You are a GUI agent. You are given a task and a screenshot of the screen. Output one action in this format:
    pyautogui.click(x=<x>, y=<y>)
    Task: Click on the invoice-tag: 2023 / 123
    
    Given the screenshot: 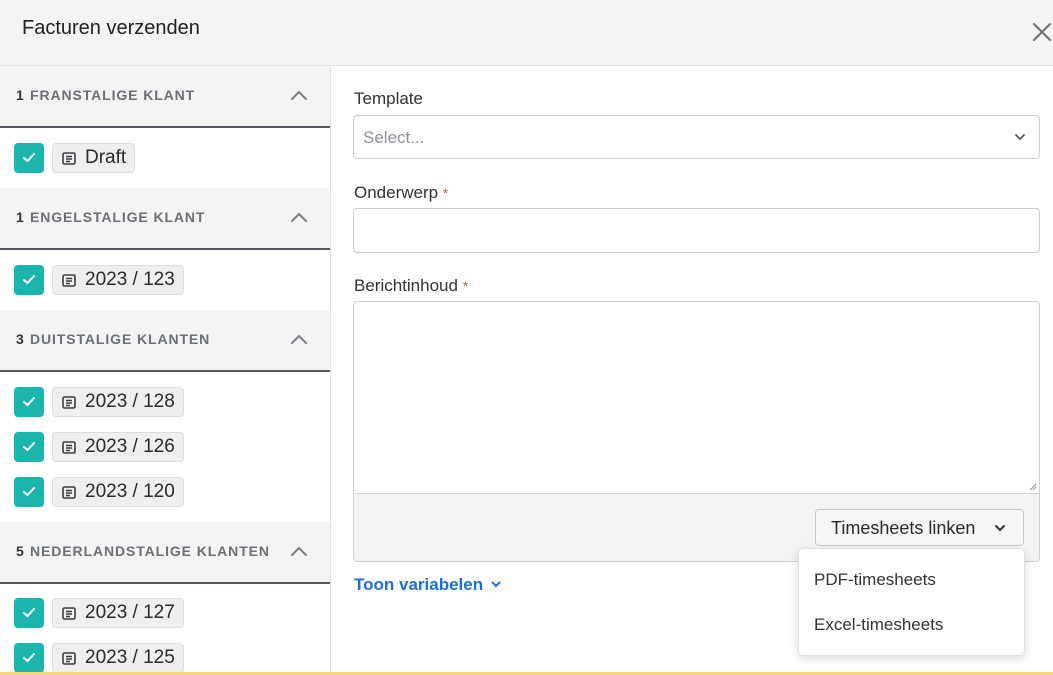 What is the action you would take?
    pyautogui.click(x=118, y=280)
    